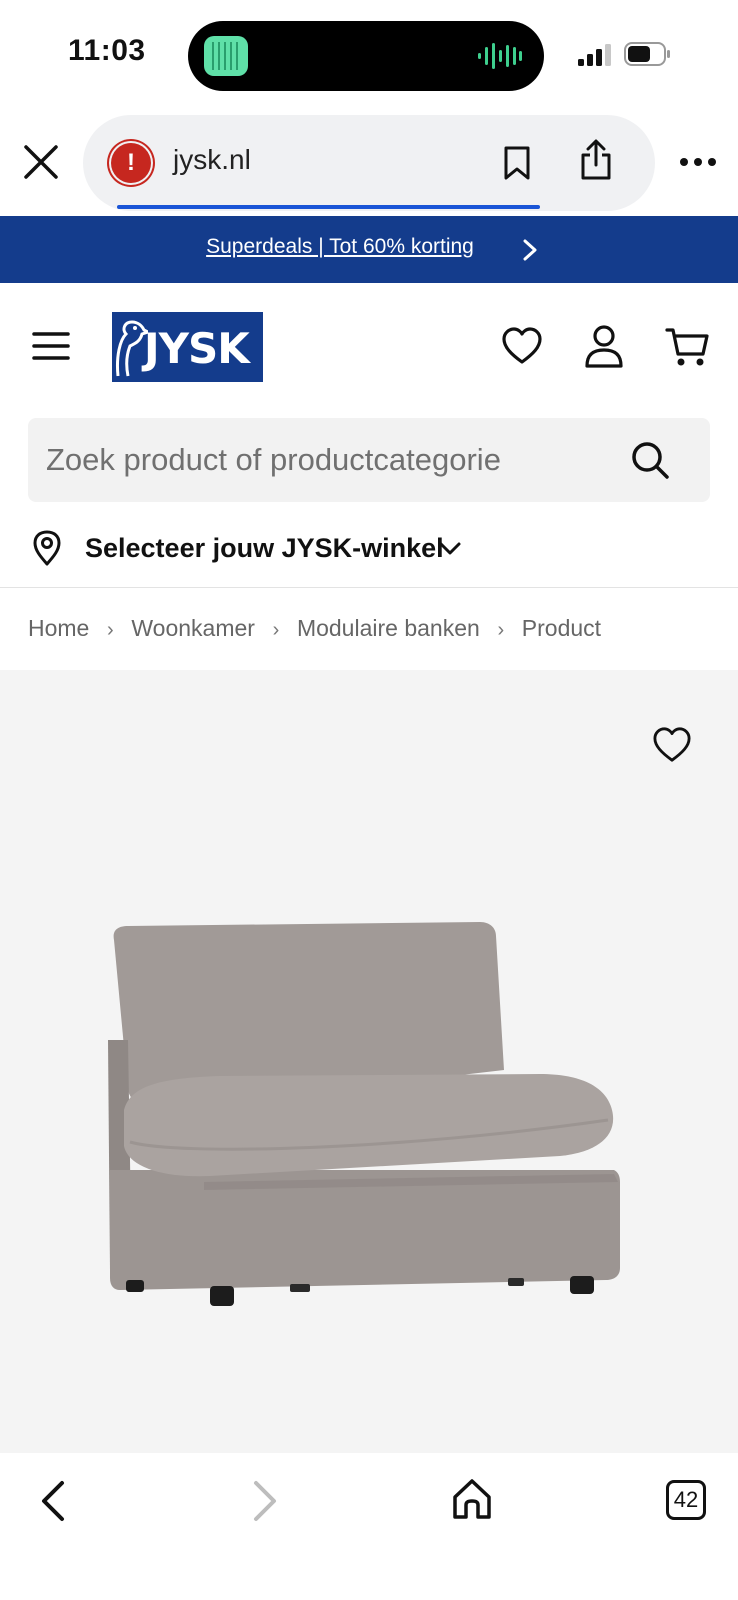 The image size is (738, 1600). Describe the element at coordinates (264, 1501) in the screenshot. I see `forward-icon` at that location.